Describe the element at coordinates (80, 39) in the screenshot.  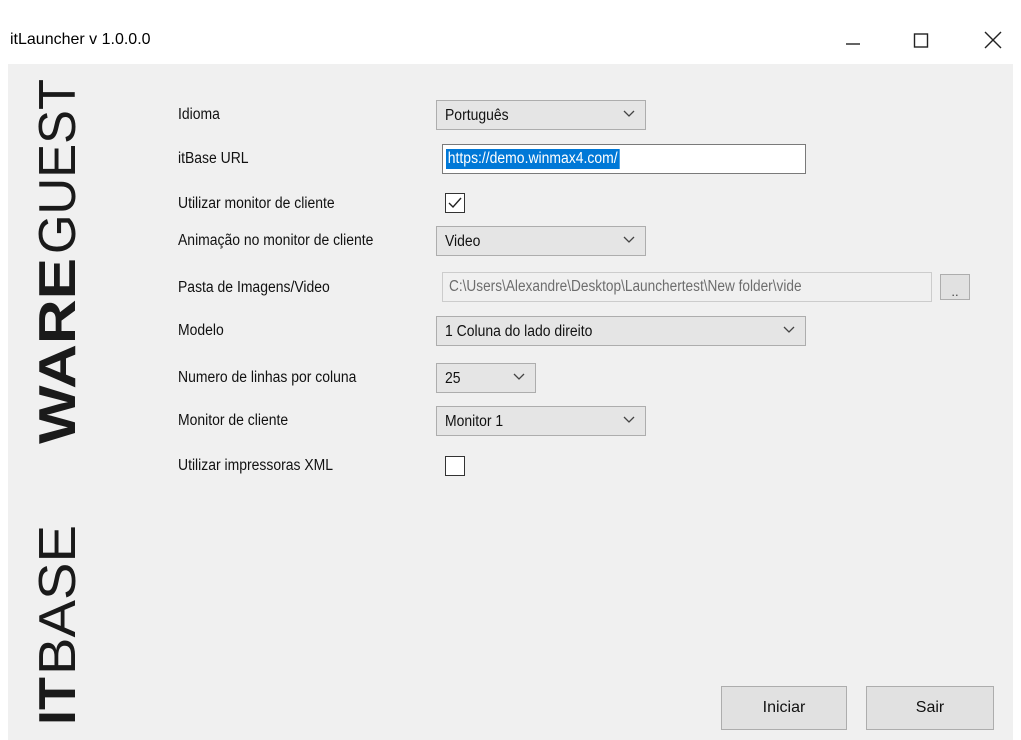
I see `window-title: itLauncher v 1.0.0.0` at that location.